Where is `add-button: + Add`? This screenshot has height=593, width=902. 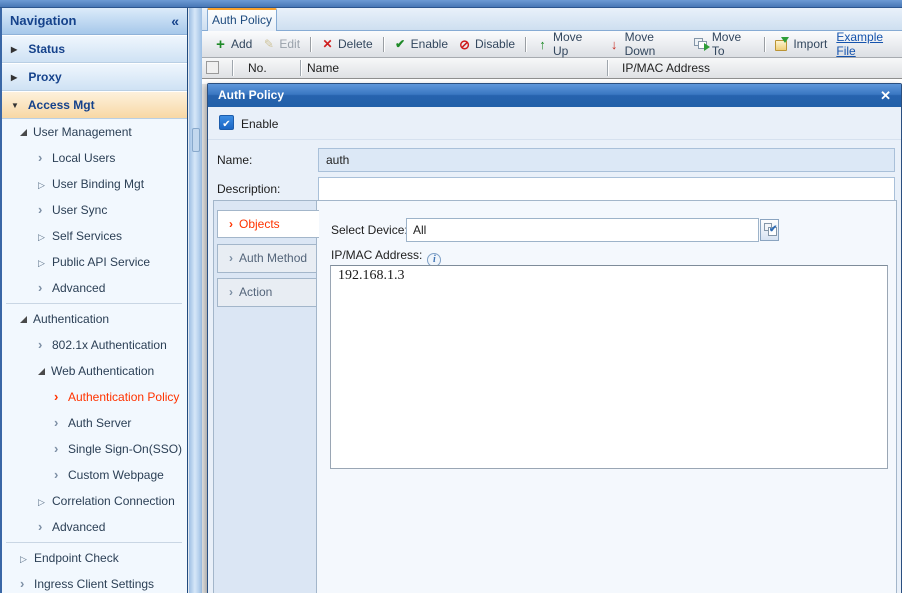 add-button: + Add is located at coordinates (233, 44).